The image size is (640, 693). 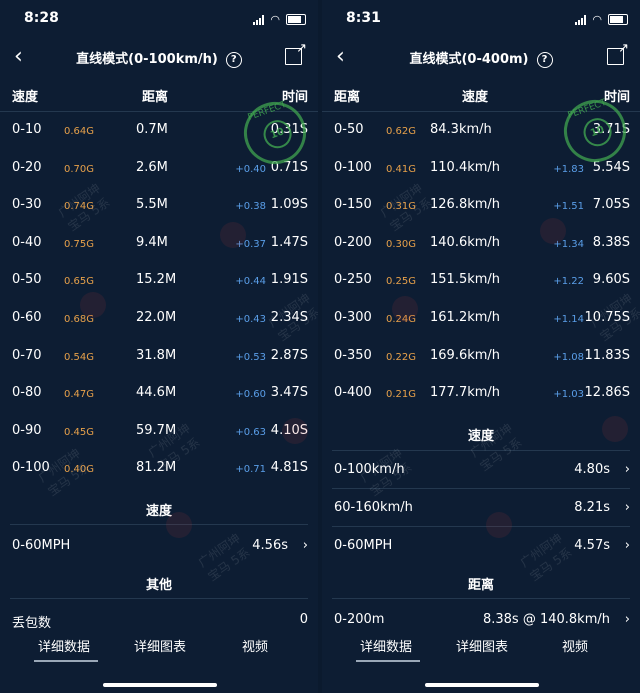 What do you see at coordinates (465, 167) in the screenshot?
I see `row-value: 110.4km/h` at bounding box center [465, 167].